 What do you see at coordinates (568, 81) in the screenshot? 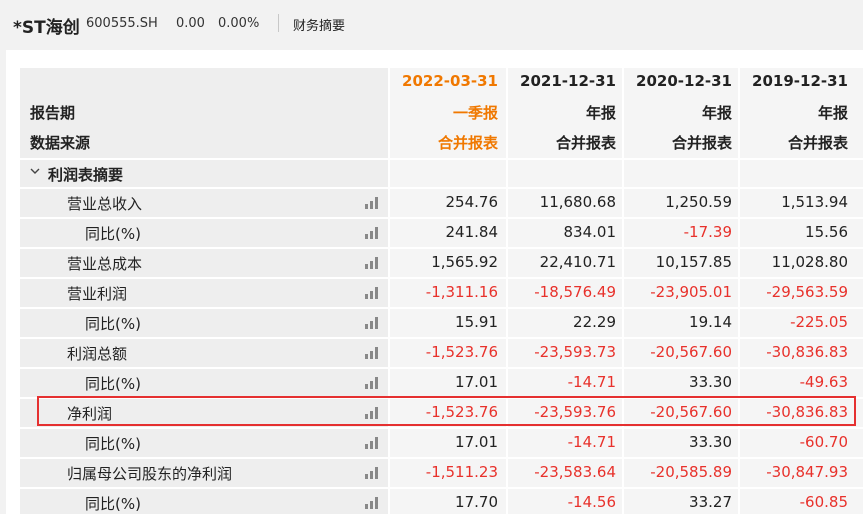
I see `column-date-2: 2021-12-31` at bounding box center [568, 81].